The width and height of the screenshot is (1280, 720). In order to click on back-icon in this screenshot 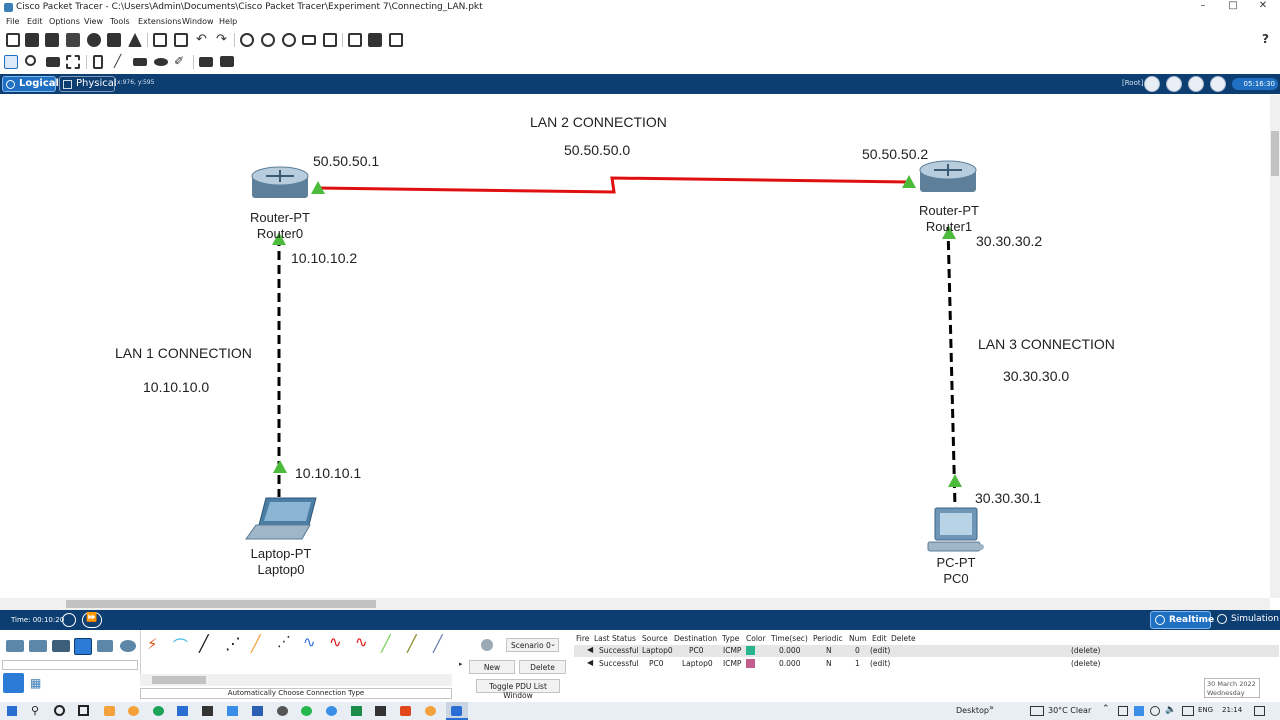, I will do `click(1152, 84)`.